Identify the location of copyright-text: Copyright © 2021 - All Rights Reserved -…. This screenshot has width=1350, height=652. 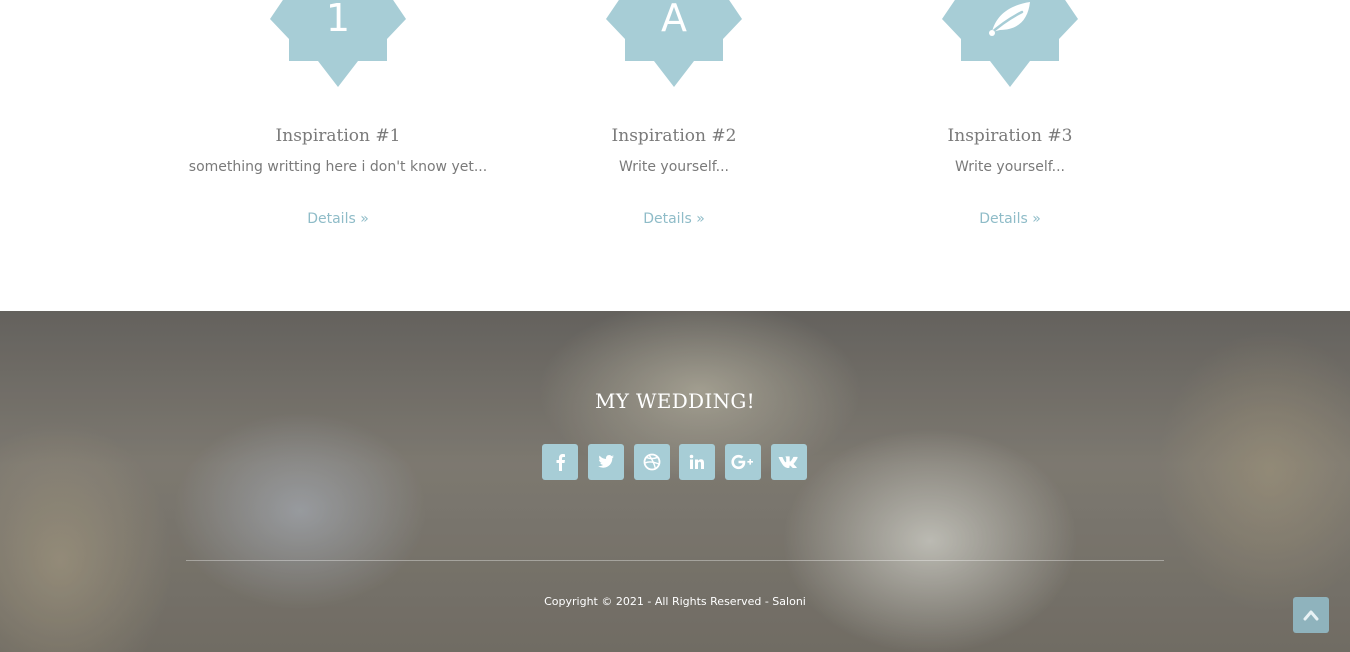
(675, 601).